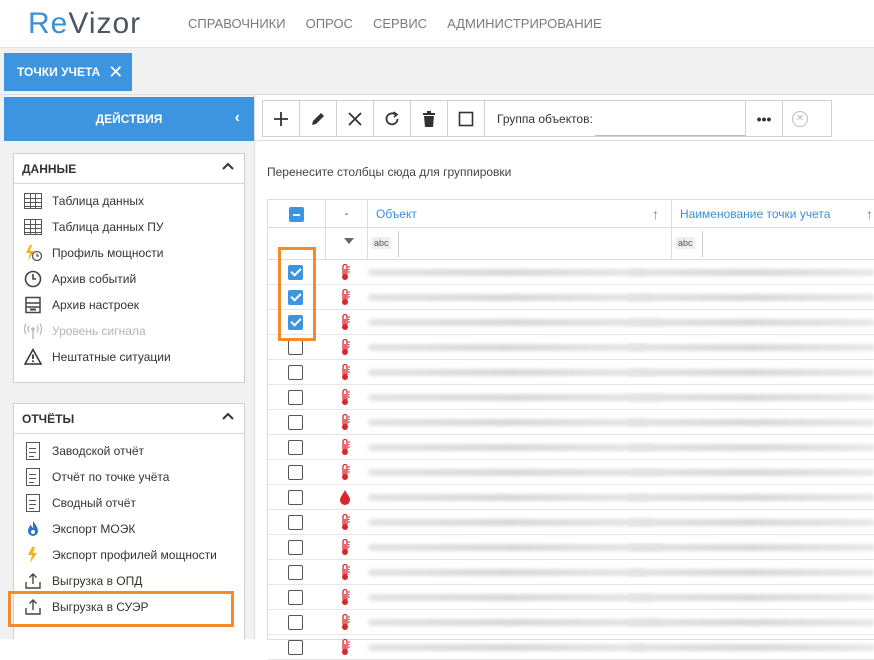  What do you see at coordinates (59, 72) in the screenshot?
I see `tab-label: ТОЧКИ УЧЕТА` at bounding box center [59, 72].